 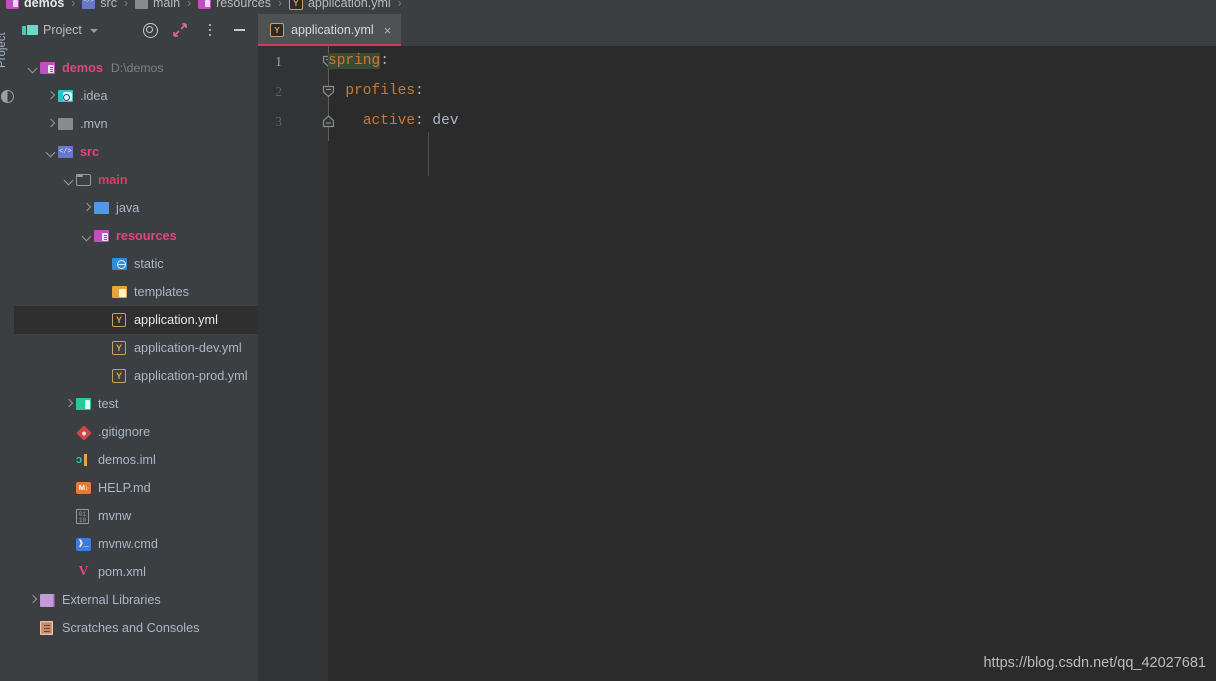 What do you see at coordinates (66, 152) in the screenshot?
I see `source-root-folder-icon` at bounding box center [66, 152].